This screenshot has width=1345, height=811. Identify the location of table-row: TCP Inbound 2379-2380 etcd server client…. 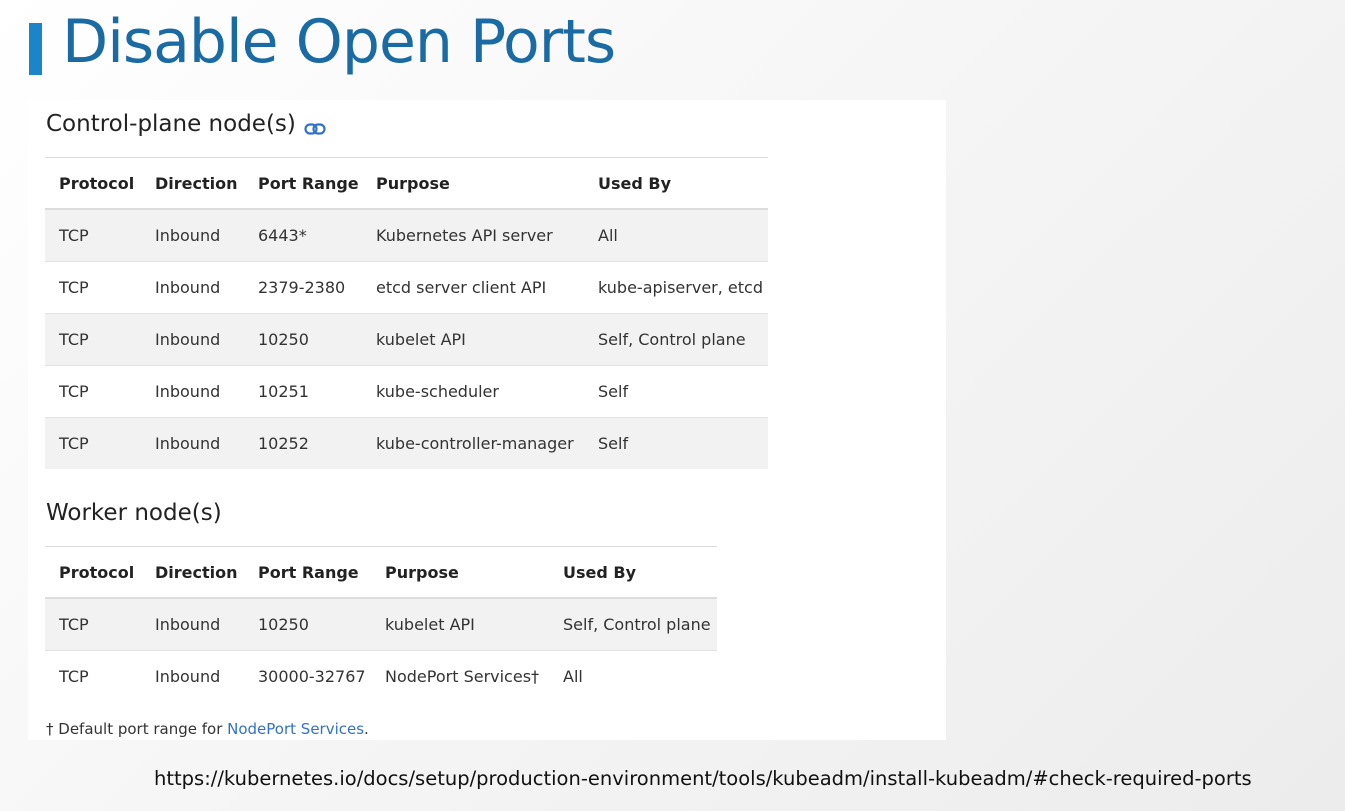
(406, 287).